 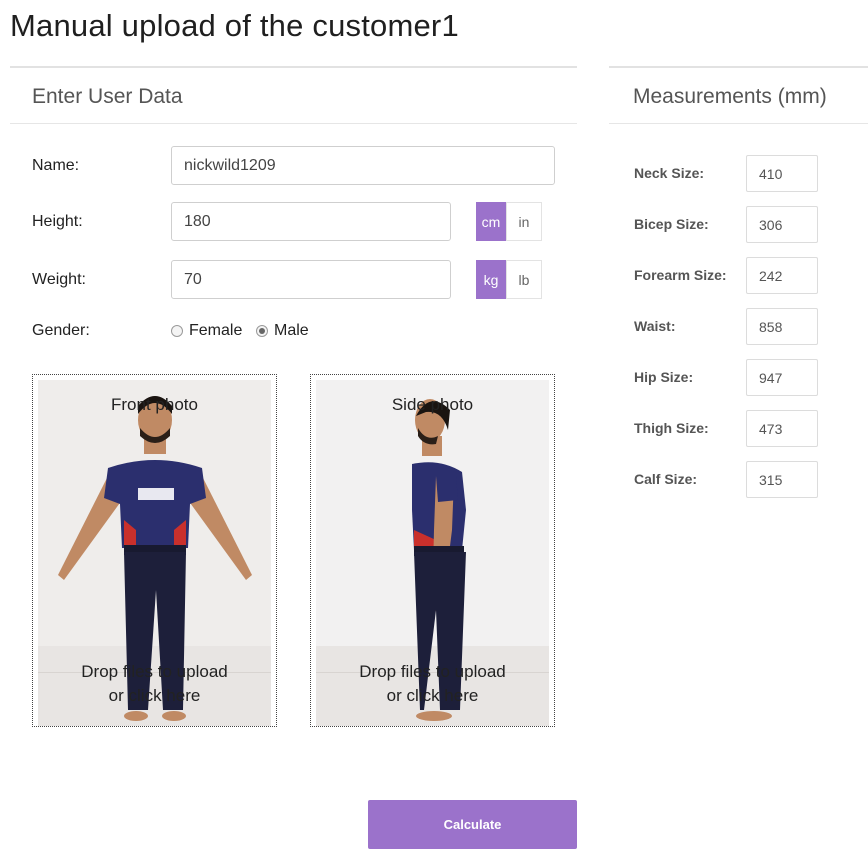 What do you see at coordinates (671, 224) in the screenshot?
I see `bicep-size-label: Bicep Size:` at bounding box center [671, 224].